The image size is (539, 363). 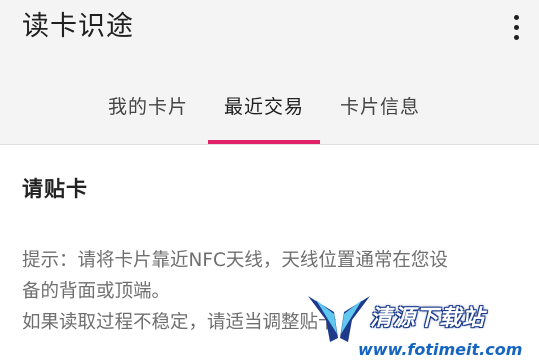 I want to click on watermark: 清源下载站 www.fotimeit.com, so click(x=419, y=325).